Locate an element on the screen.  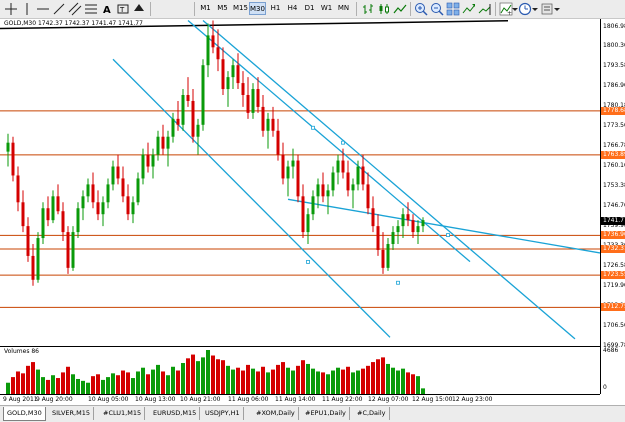
bar-chart-icon is located at coordinates (368, 9).